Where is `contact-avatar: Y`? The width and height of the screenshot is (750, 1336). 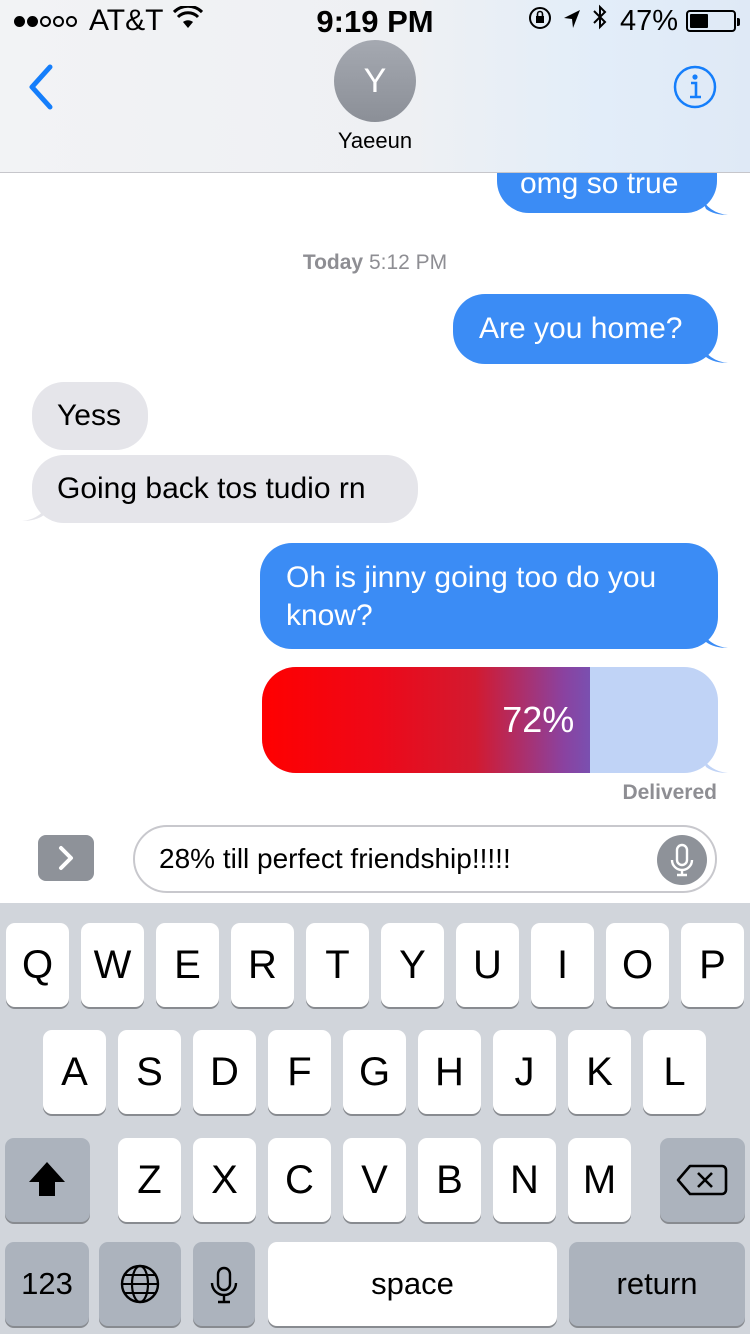
contact-avatar: Y is located at coordinates (375, 81).